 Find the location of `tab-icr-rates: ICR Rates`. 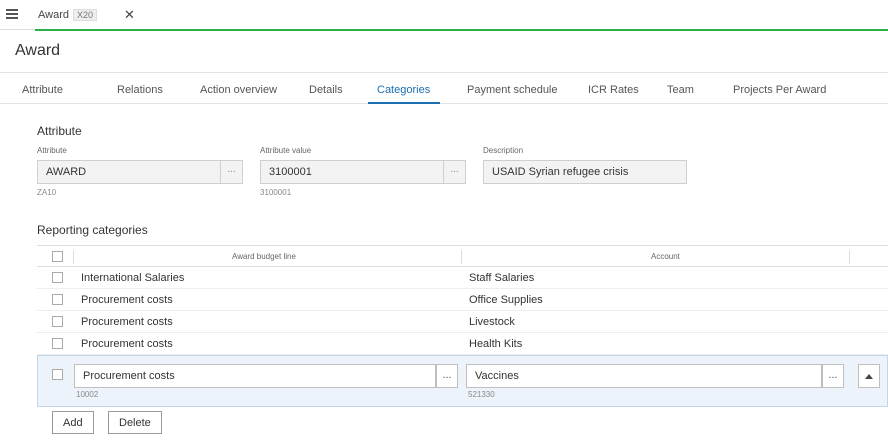

tab-icr-rates: ICR Rates is located at coordinates (613, 90).